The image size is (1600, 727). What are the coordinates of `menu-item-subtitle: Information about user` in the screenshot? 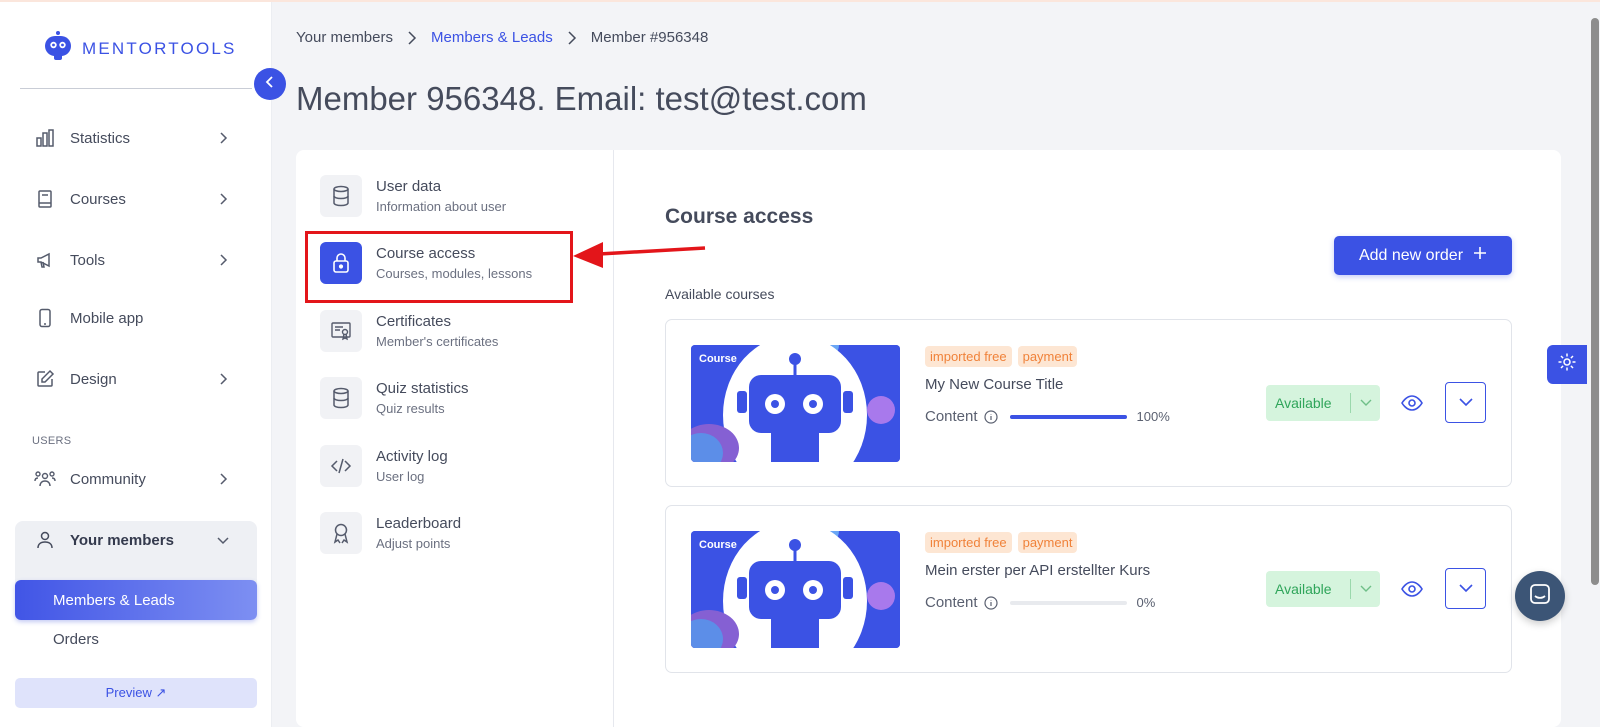 It's located at (441, 206).